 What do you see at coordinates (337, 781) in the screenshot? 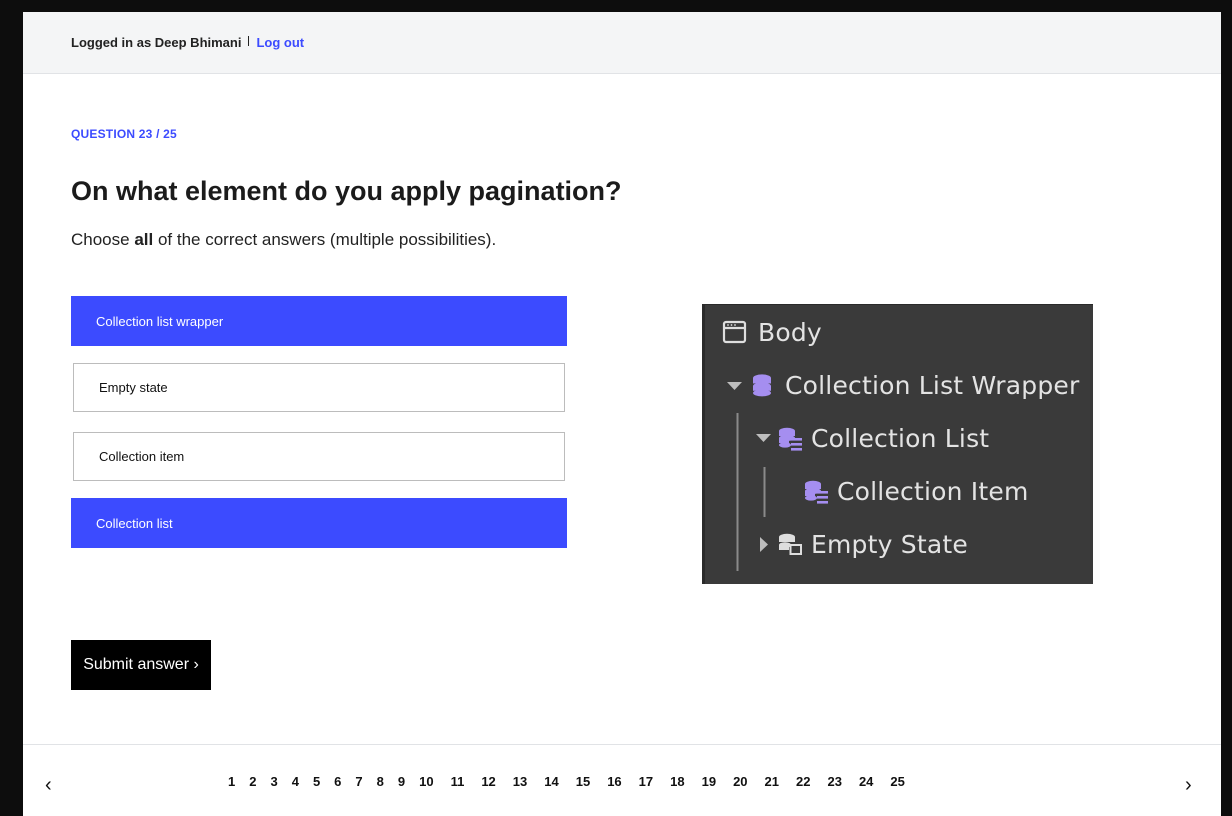
I see `page-link-6: 6` at bounding box center [337, 781].